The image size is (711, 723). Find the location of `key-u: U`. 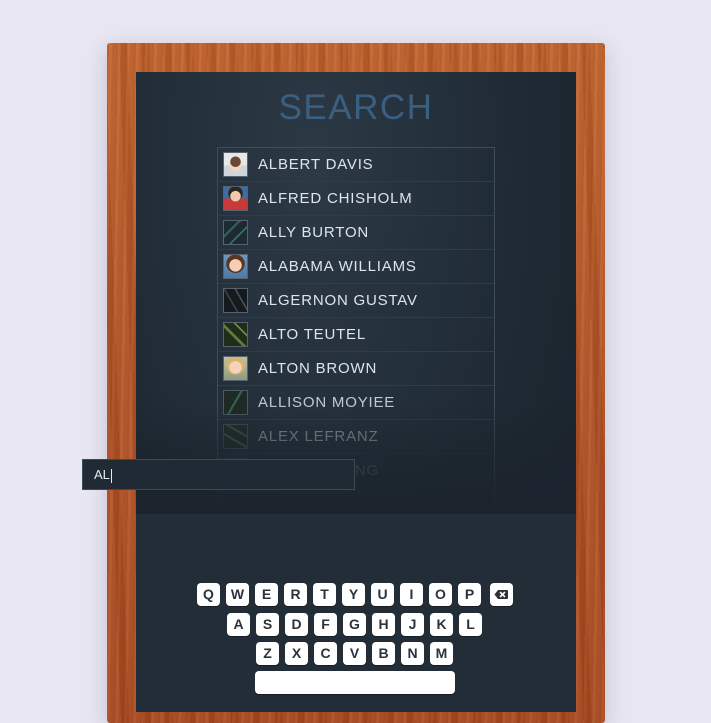

key-u: U is located at coordinates (382, 594).